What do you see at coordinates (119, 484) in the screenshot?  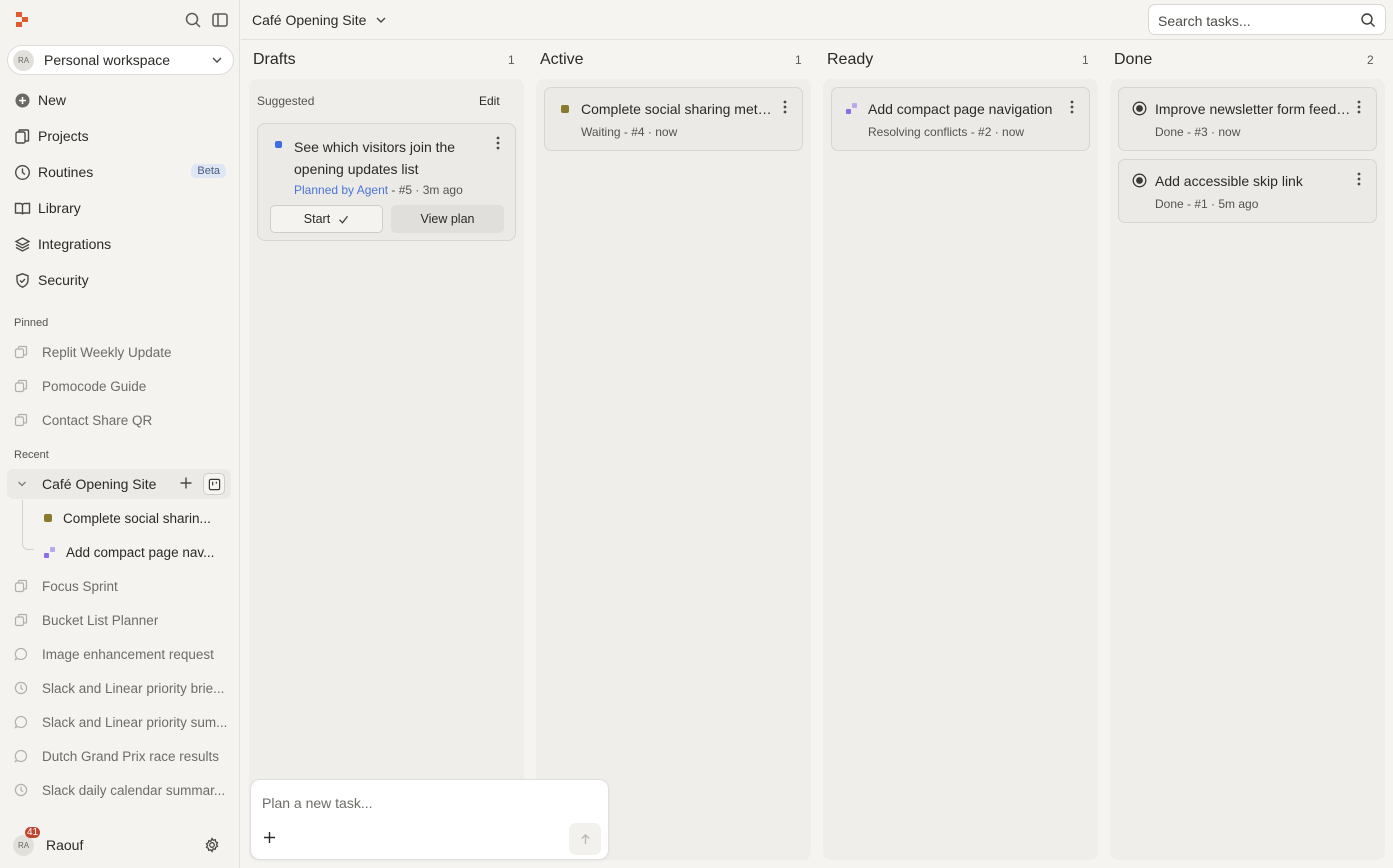 I see `recent-project-cafe: Café Opening Site` at bounding box center [119, 484].